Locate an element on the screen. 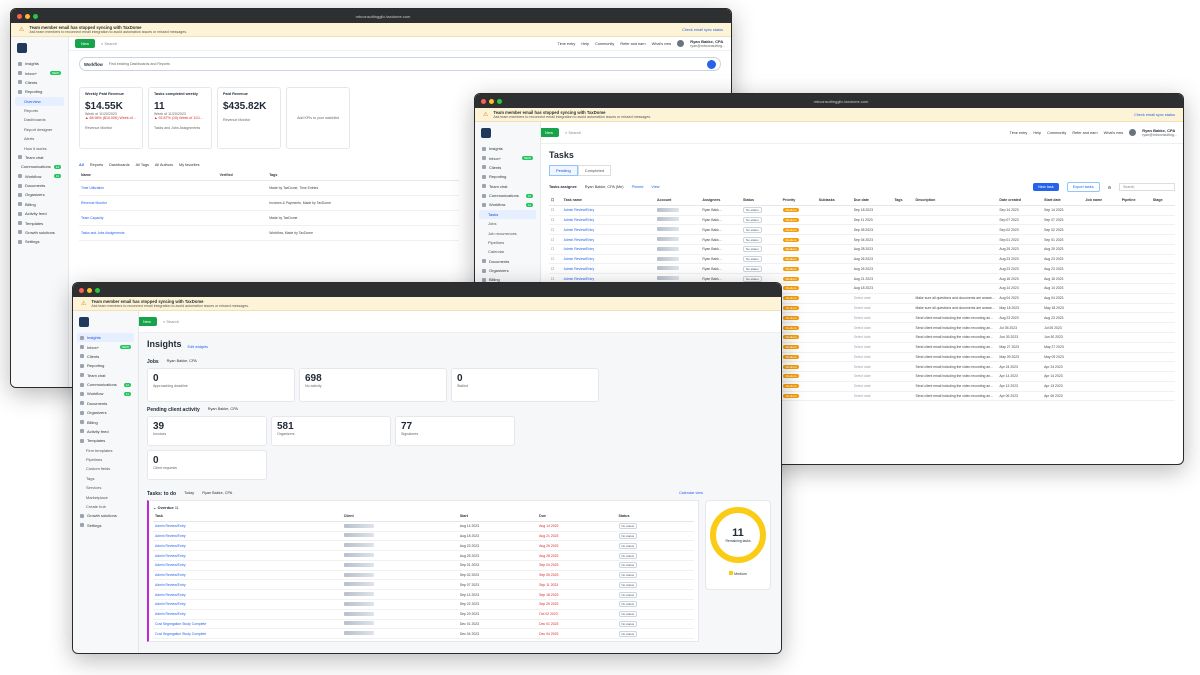  address-bar: mbconsultinggllc.taxdome.com is located at coordinates (383, 16).